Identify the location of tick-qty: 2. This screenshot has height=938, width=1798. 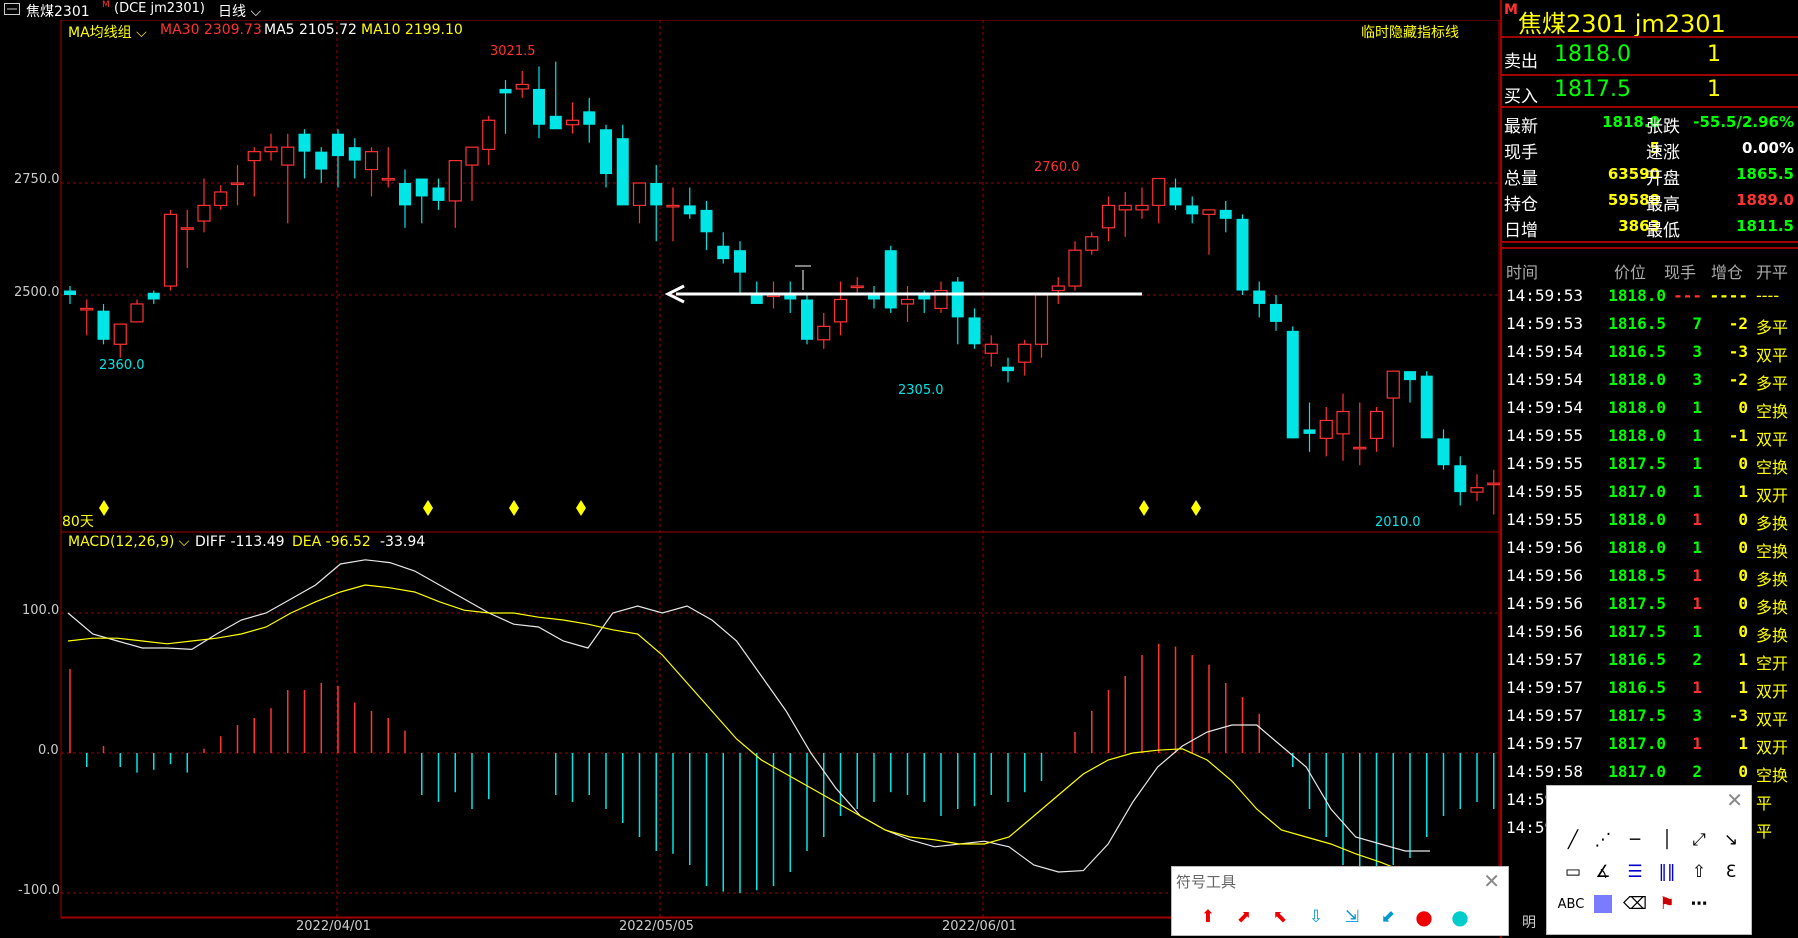
(1697, 659).